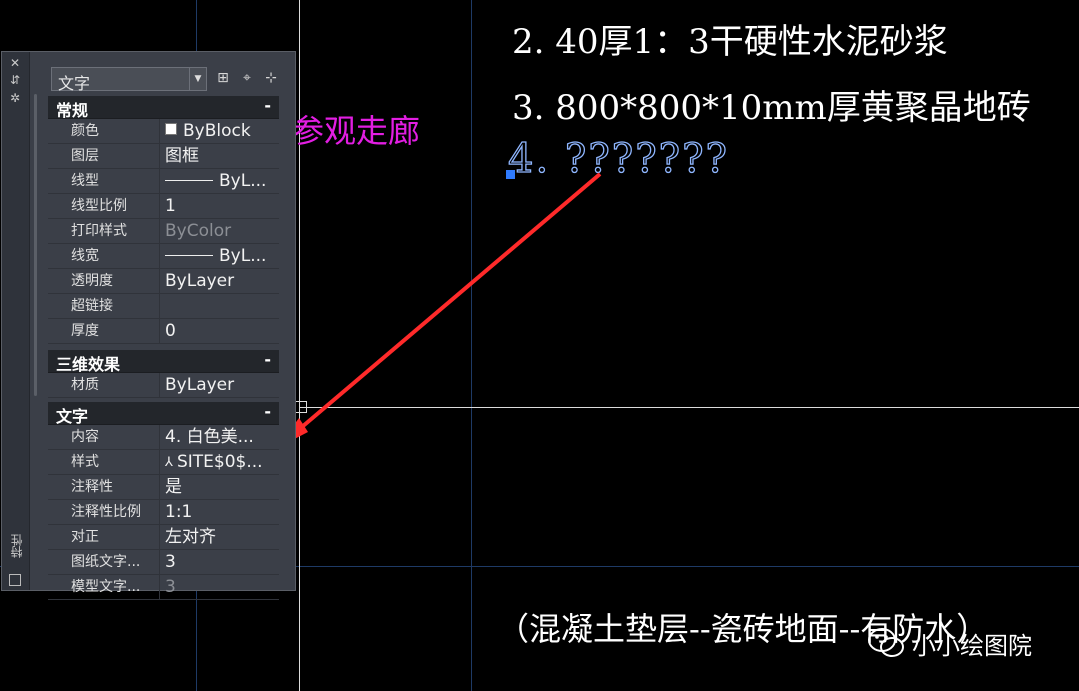 This screenshot has height=691, width=1079. What do you see at coordinates (247, 78) in the screenshot?
I see `select-objects-icon: ⌖` at bounding box center [247, 78].